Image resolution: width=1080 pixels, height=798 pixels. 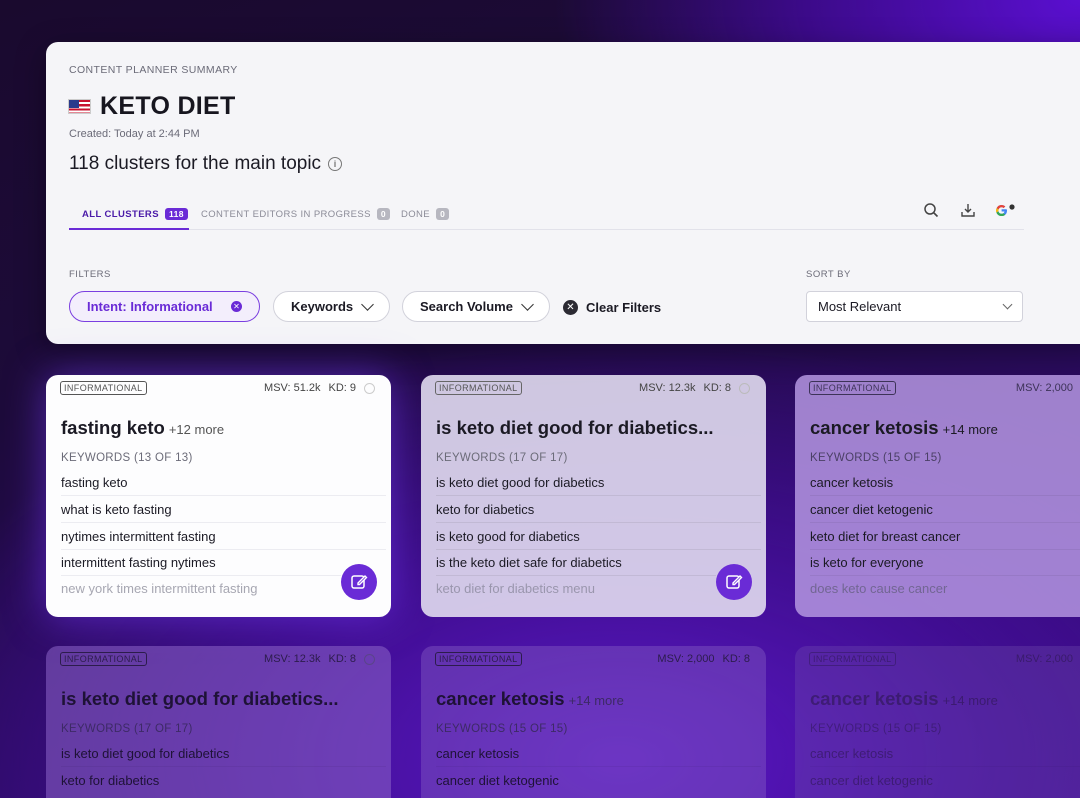 What do you see at coordinates (1004, 211) in the screenshot?
I see `google-icon` at bounding box center [1004, 211].